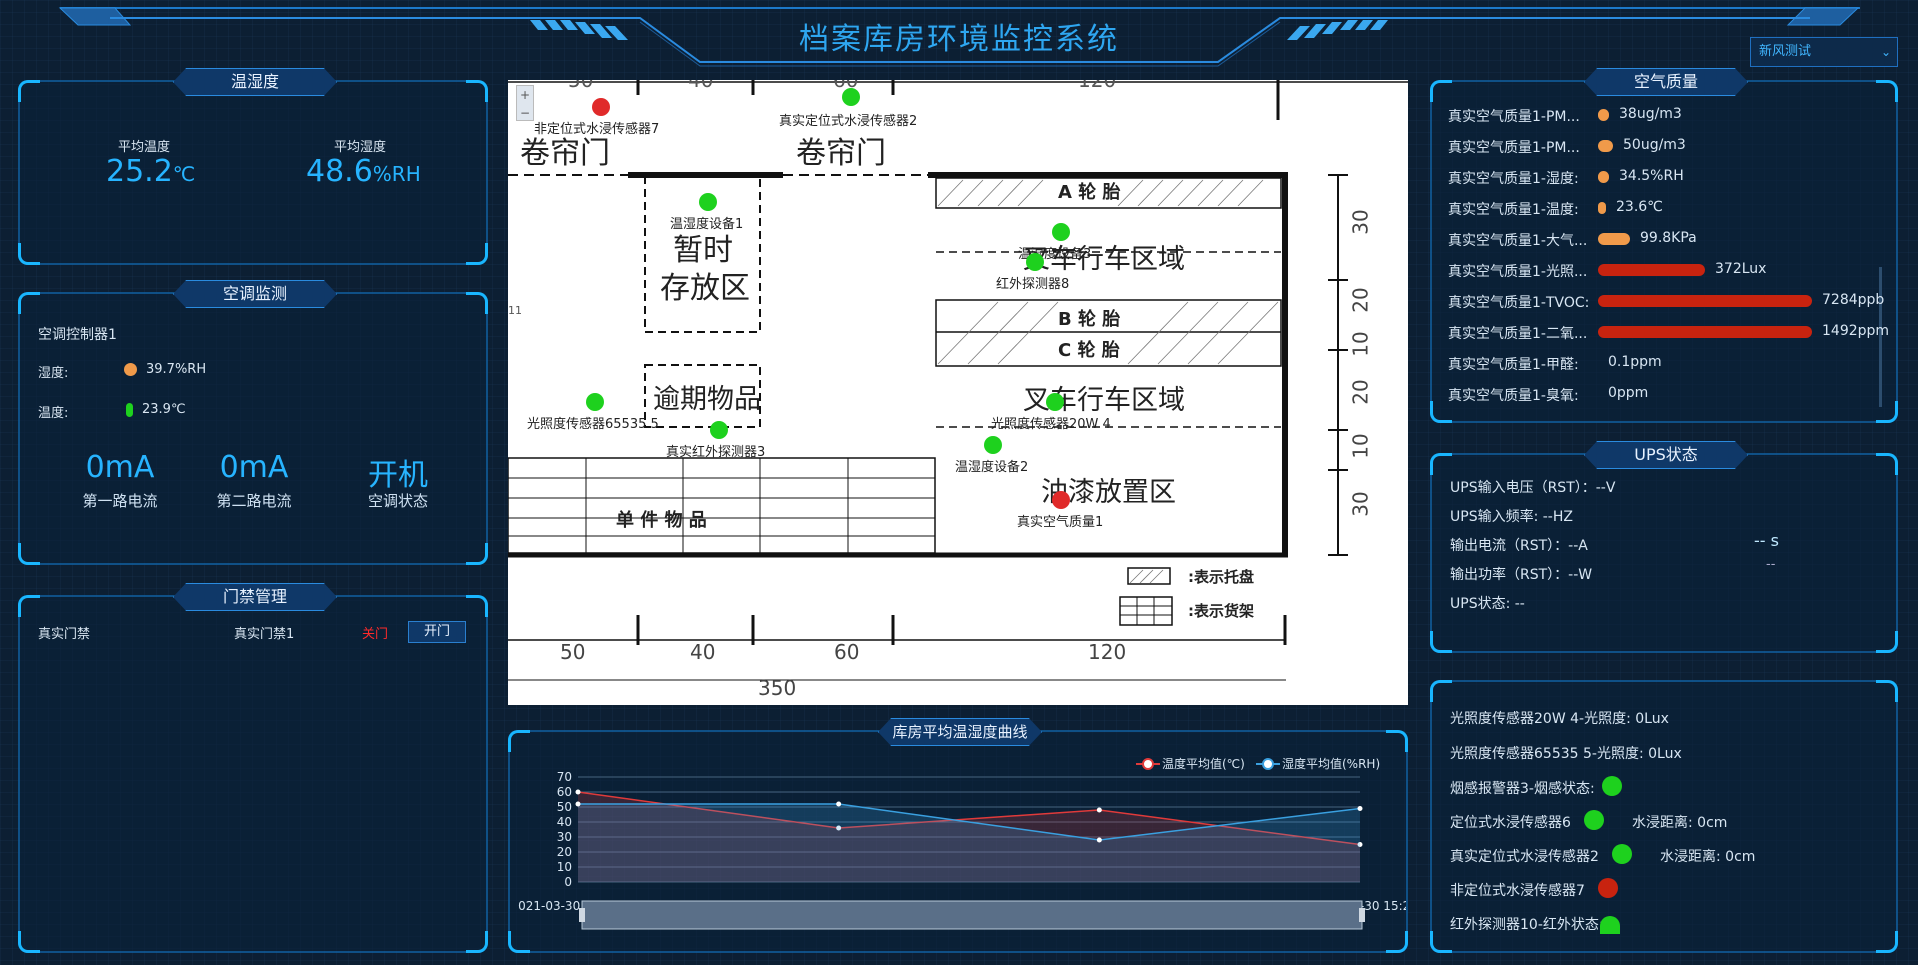 This screenshot has width=1918, height=965. I want to click on sensor-marker-air1, so click(1061, 500).